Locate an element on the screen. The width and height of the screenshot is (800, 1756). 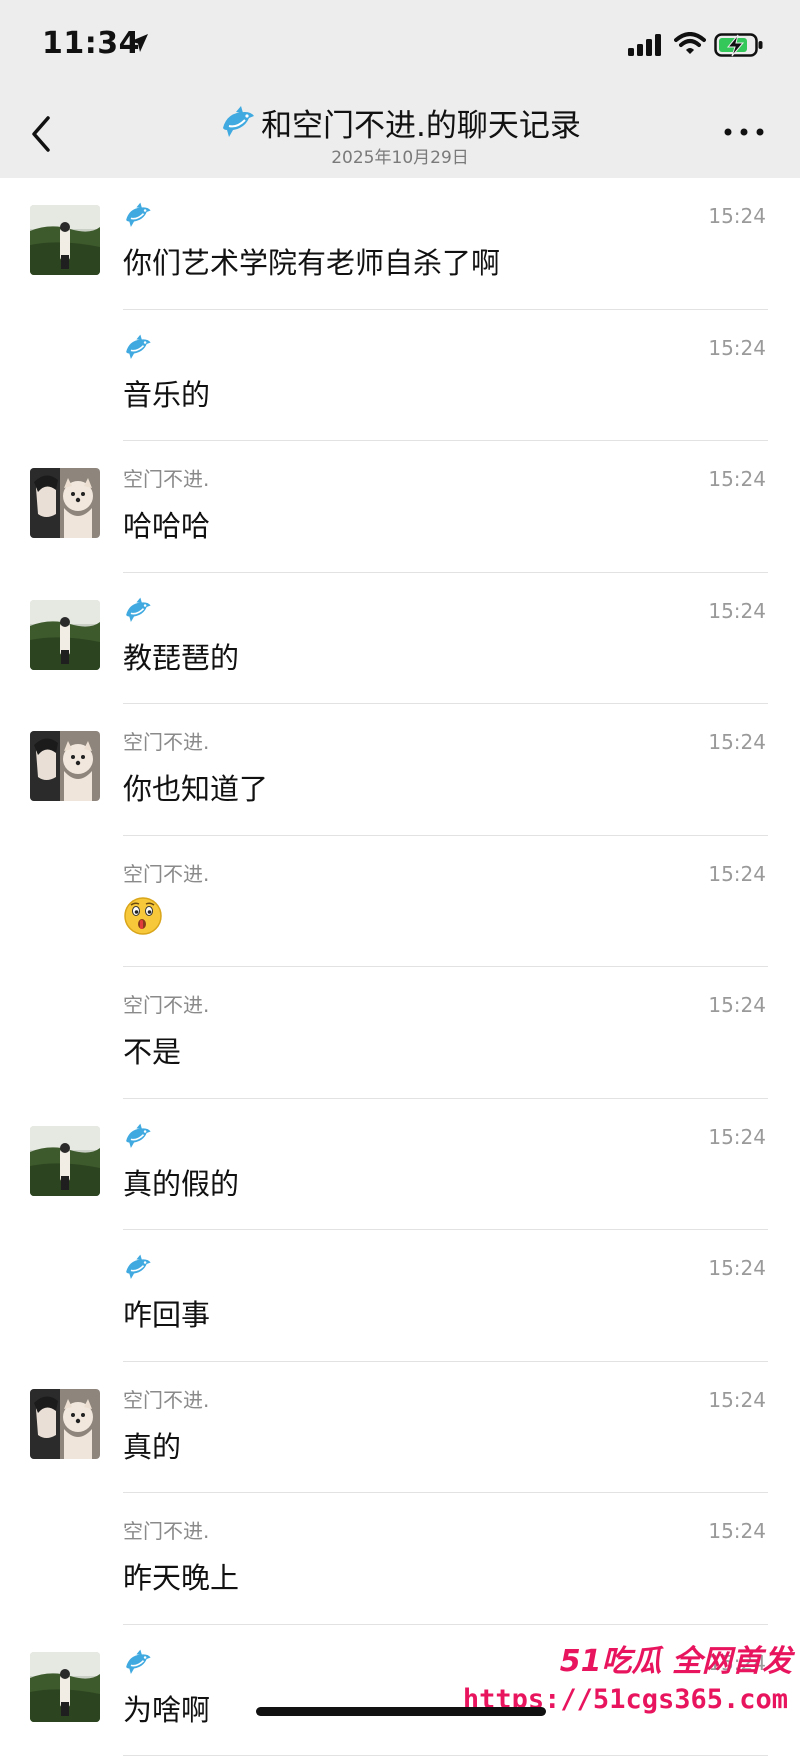
location-arrow-icon is located at coordinates (139, 45).